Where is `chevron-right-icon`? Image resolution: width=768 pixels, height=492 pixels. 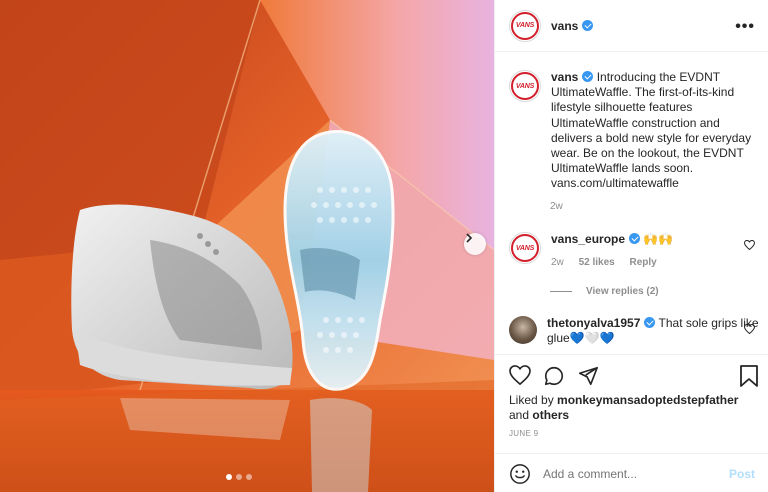 chevron-right-icon is located at coordinates (469, 238).